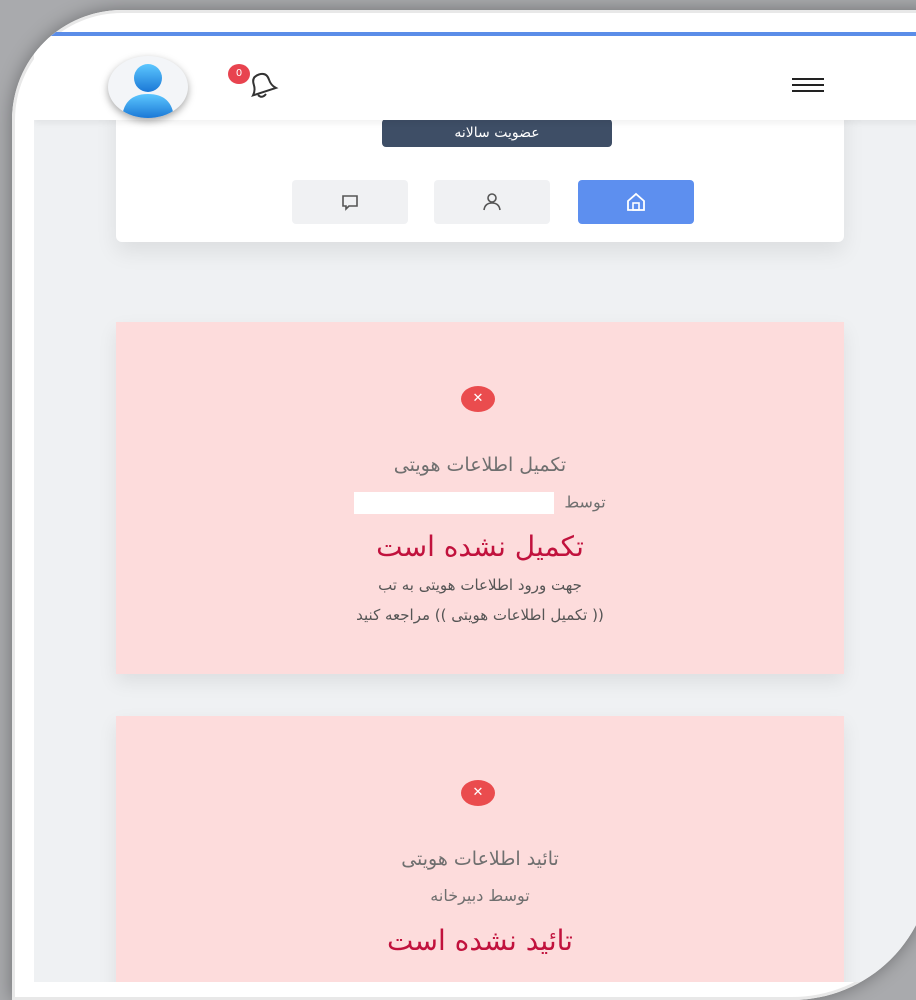 This screenshot has height=1000, width=916. What do you see at coordinates (480, 465) in the screenshot?
I see `card-title: تکمیل اطلاعات هویتی` at bounding box center [480, 465].